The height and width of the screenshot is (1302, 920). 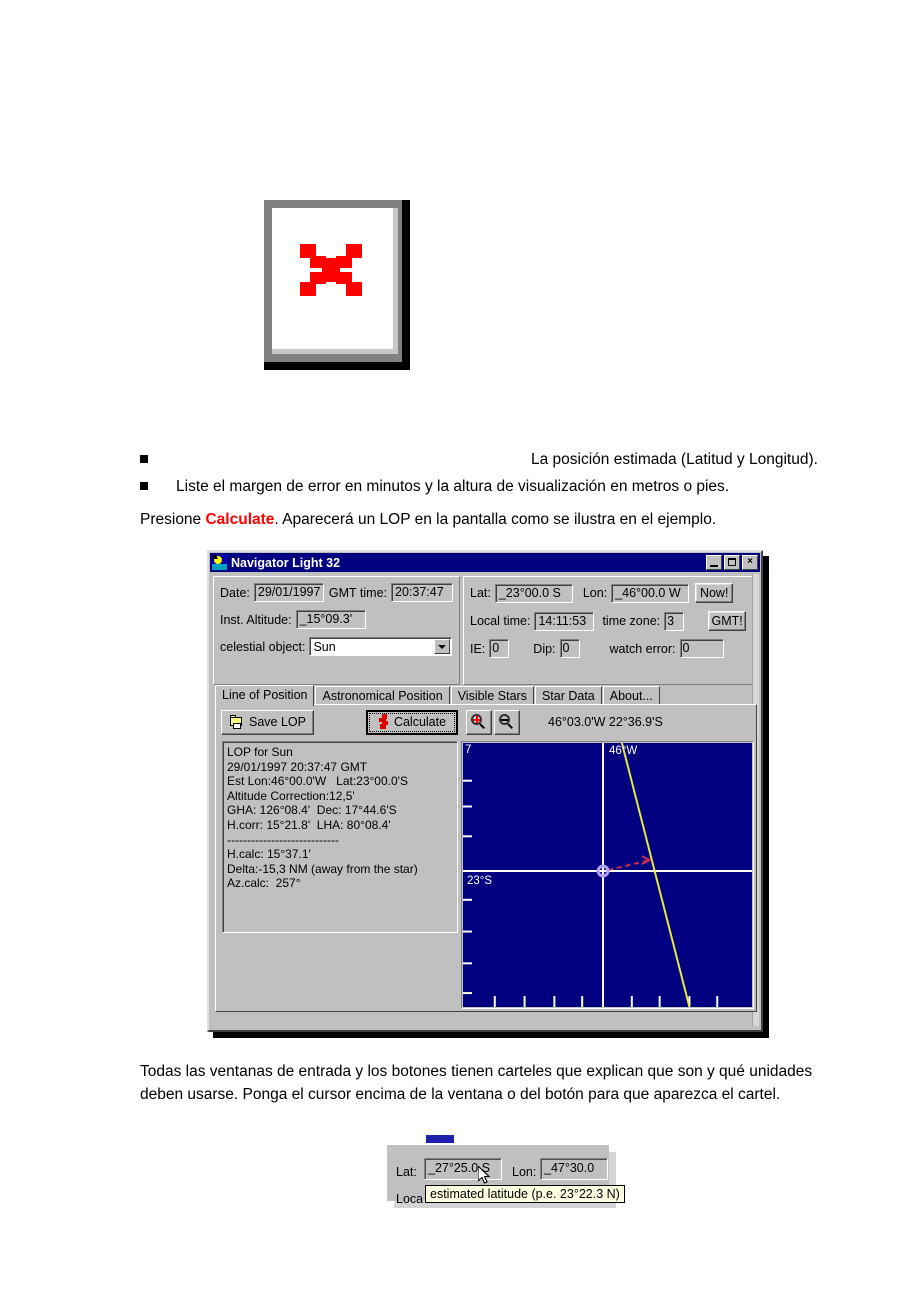 What do you see at coordinates (608, 648) in the screenshot?
I see `corrections-row: IE: 0 Dip: 0 watch error: 0` at bounding box center [608, 648].